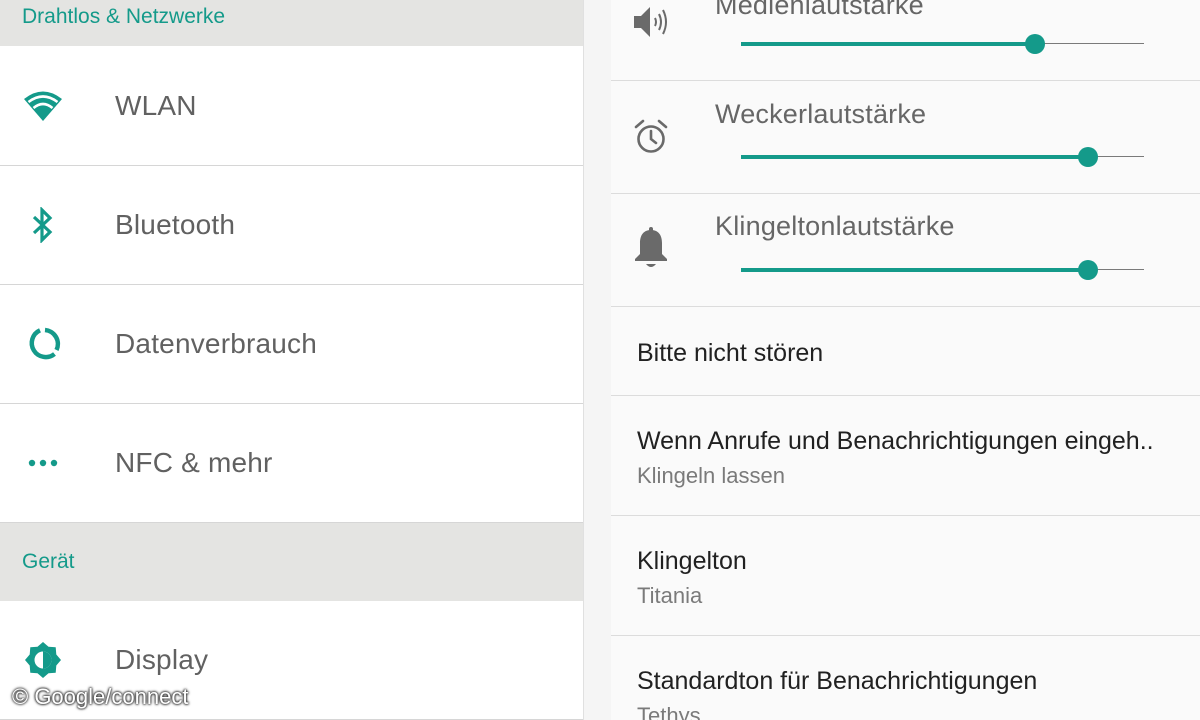  I want to click on pane-divider, so click(597, 360).